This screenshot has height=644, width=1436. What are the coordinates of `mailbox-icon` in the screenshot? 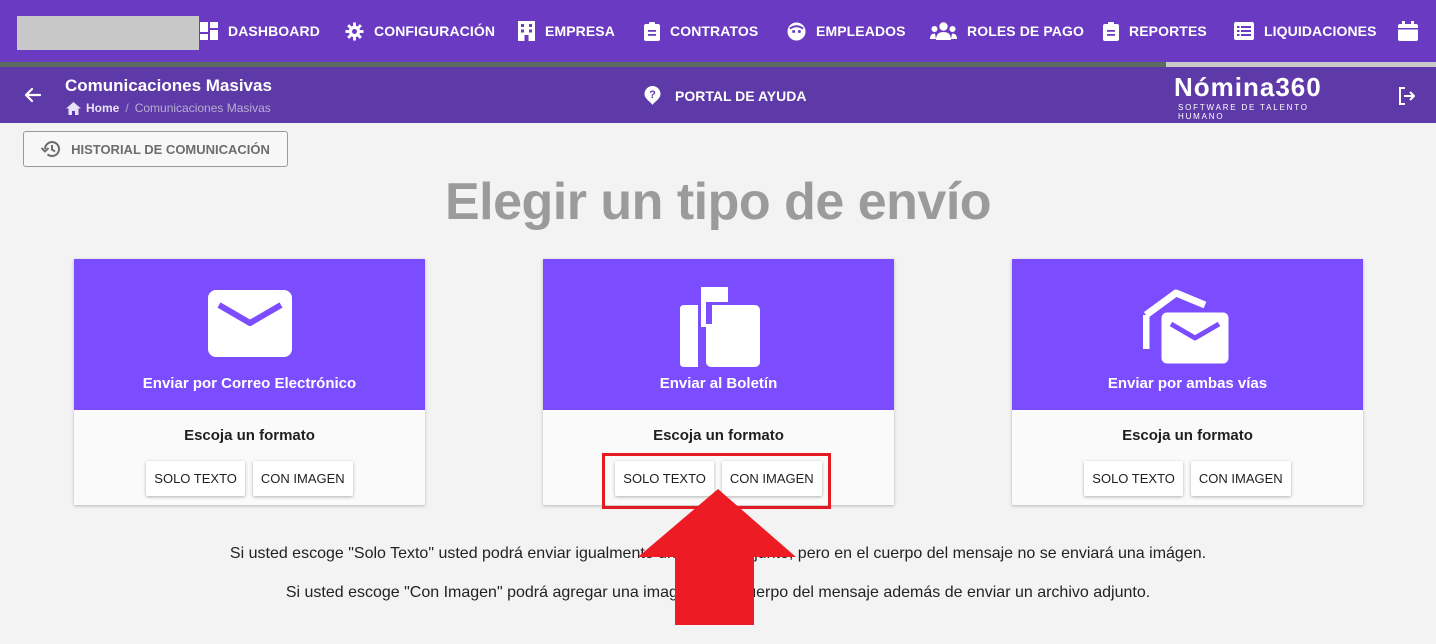 It's located at (719, 327).